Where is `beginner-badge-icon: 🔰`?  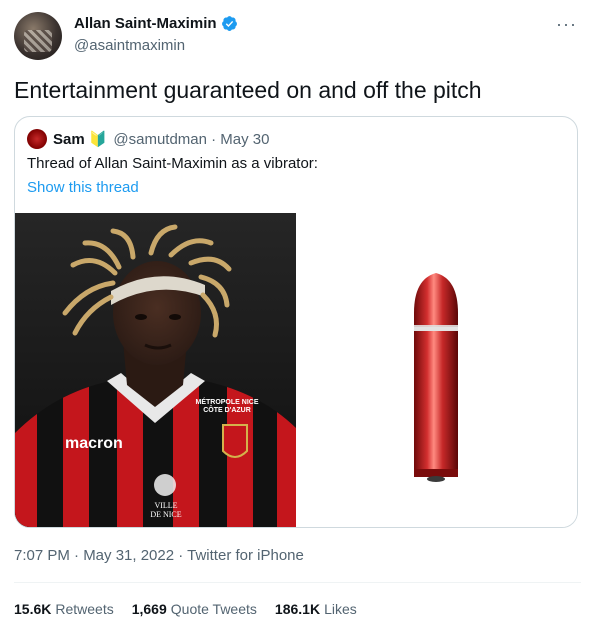 beginner-badge-icon: 🔰 is located at coordinates (98, 139).